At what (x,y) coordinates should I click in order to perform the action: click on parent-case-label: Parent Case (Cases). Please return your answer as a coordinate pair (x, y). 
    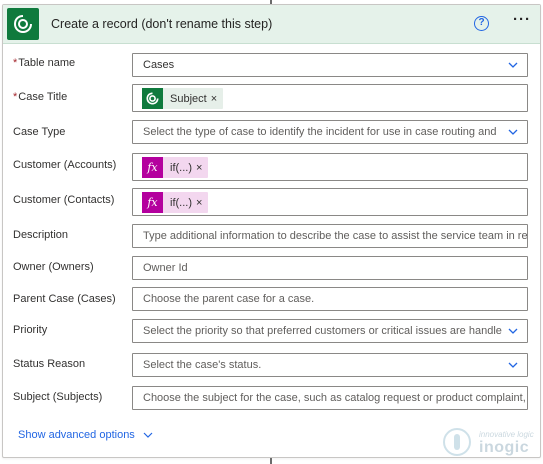
    Looking at the image, I should click on (64, 299).